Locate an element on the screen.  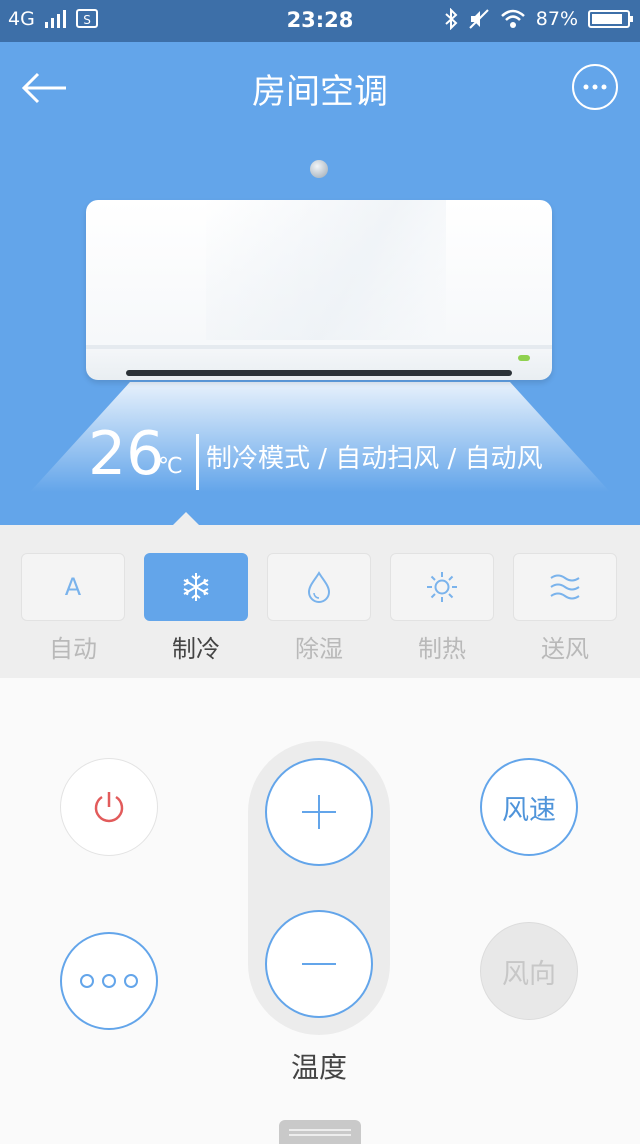
bluetooth-icon is located at coordinates (451, 19).